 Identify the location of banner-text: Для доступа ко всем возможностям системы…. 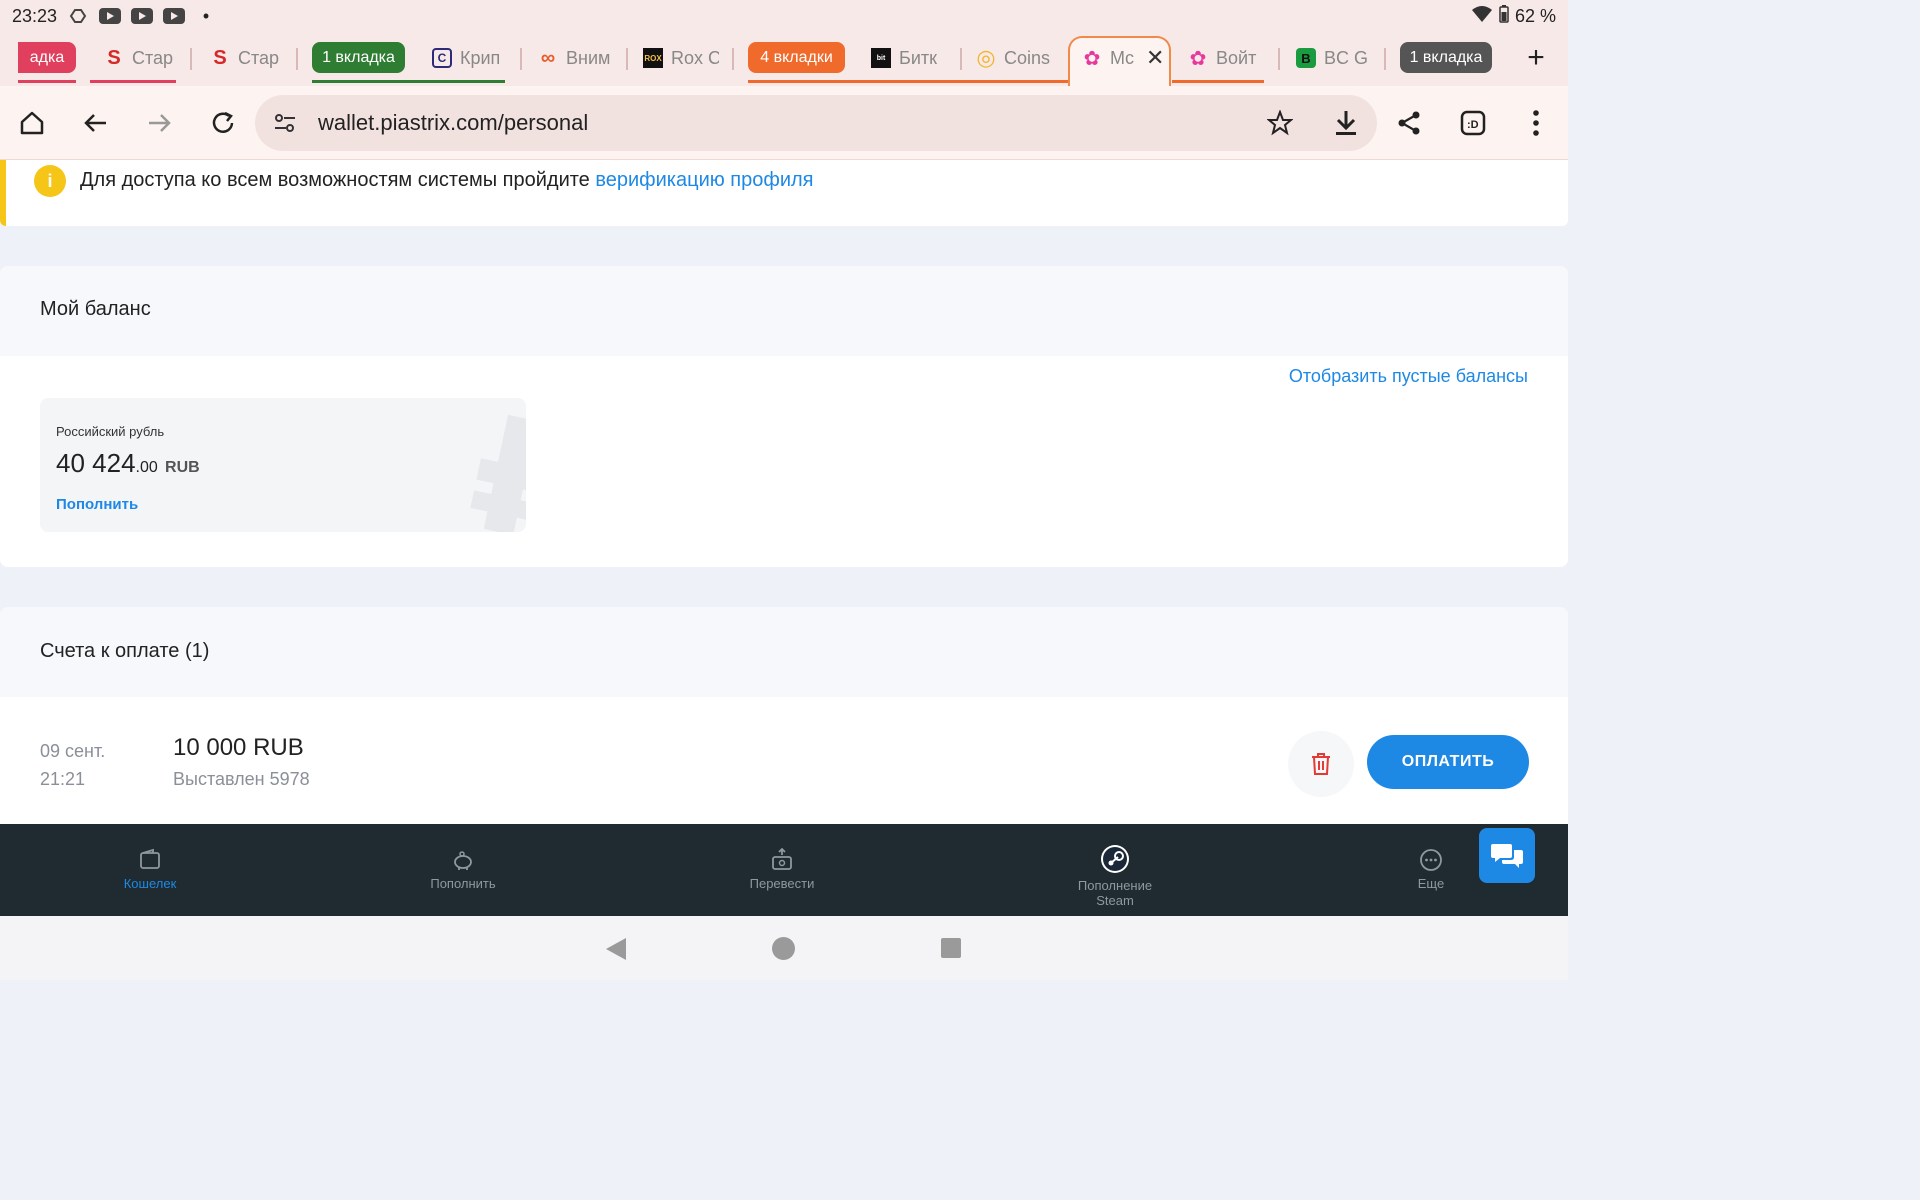
(338, 180).